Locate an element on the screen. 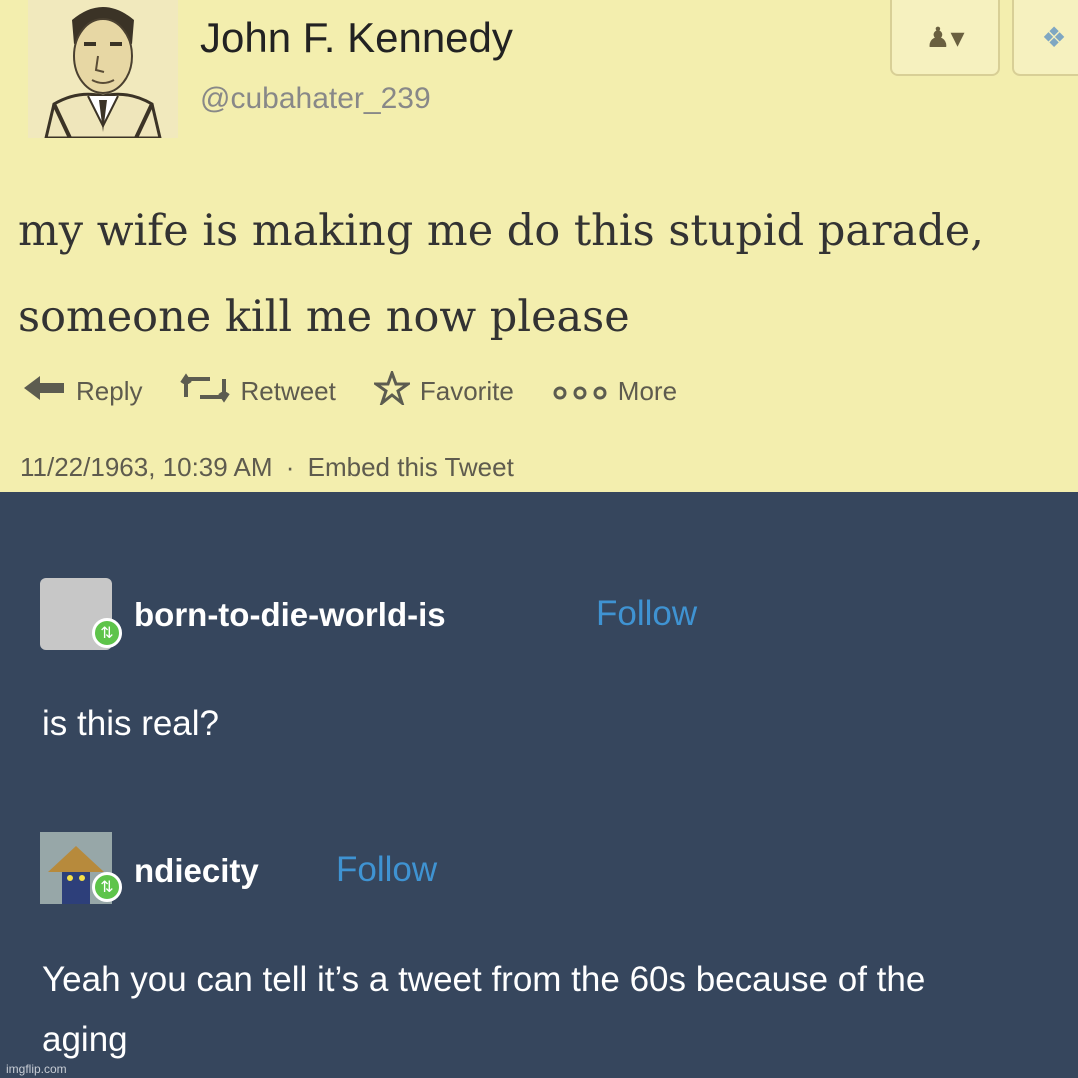  reblog-comment: is this real? is located at coordinates (131, 723).